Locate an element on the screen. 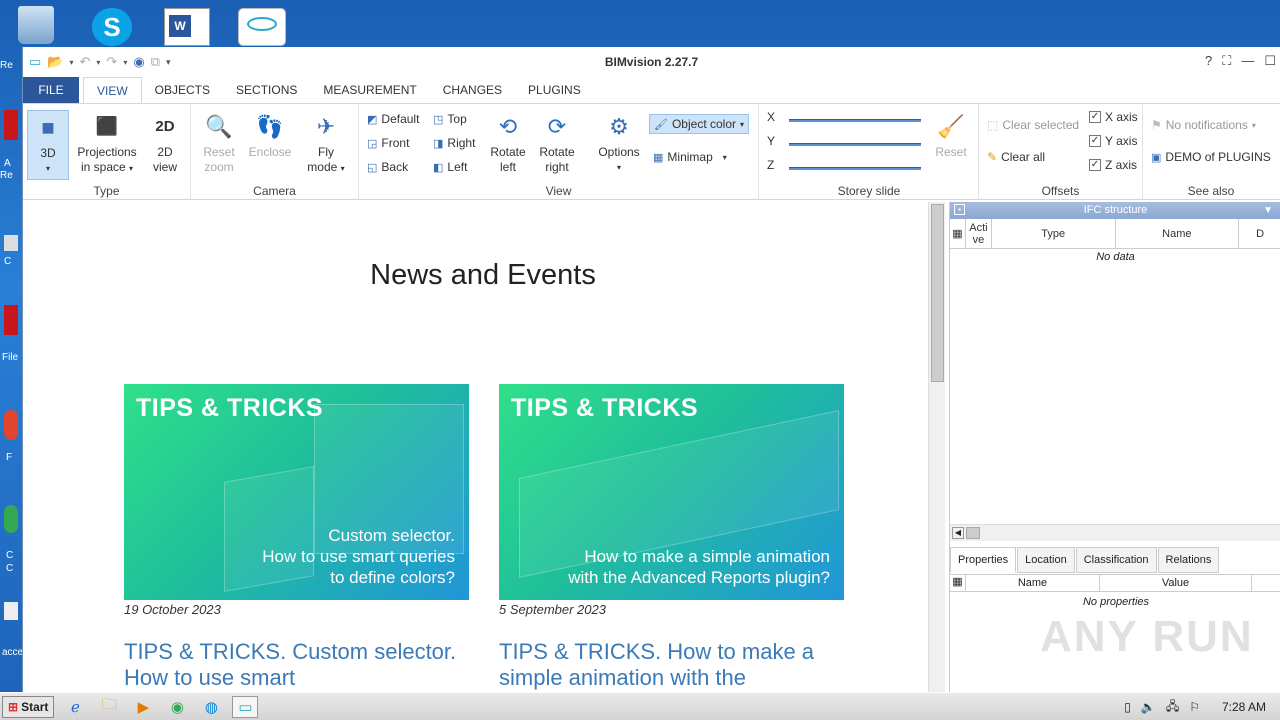  label: Rotate is located at coordinates (508, 152).